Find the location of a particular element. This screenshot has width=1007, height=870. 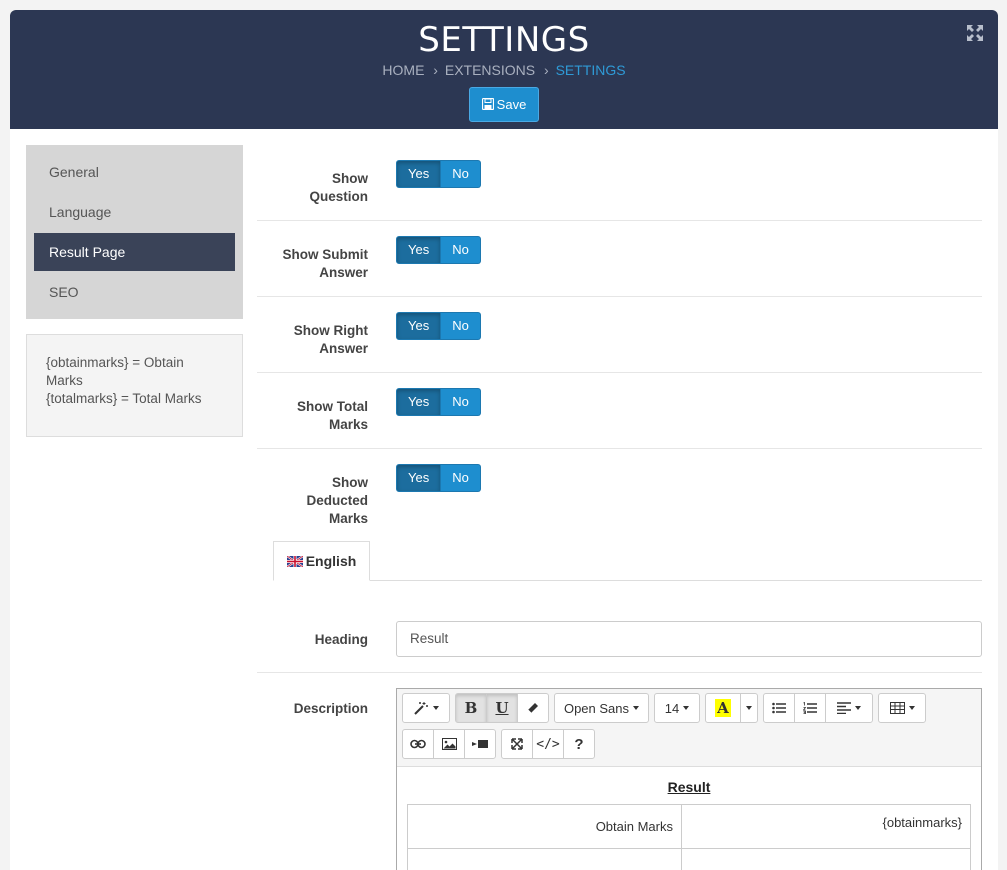

clear-format-button is located at coordinates (533, 708).